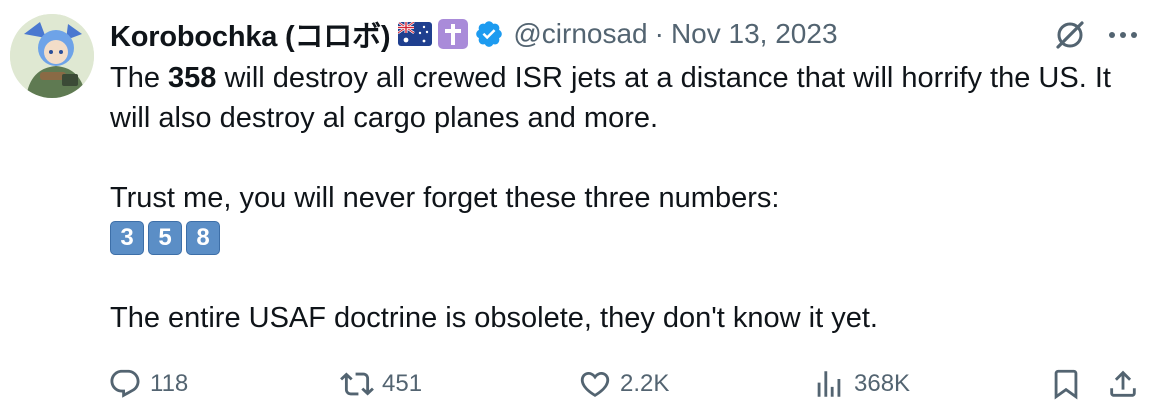  I want to click on more-options-icon, so click(1123, 35).